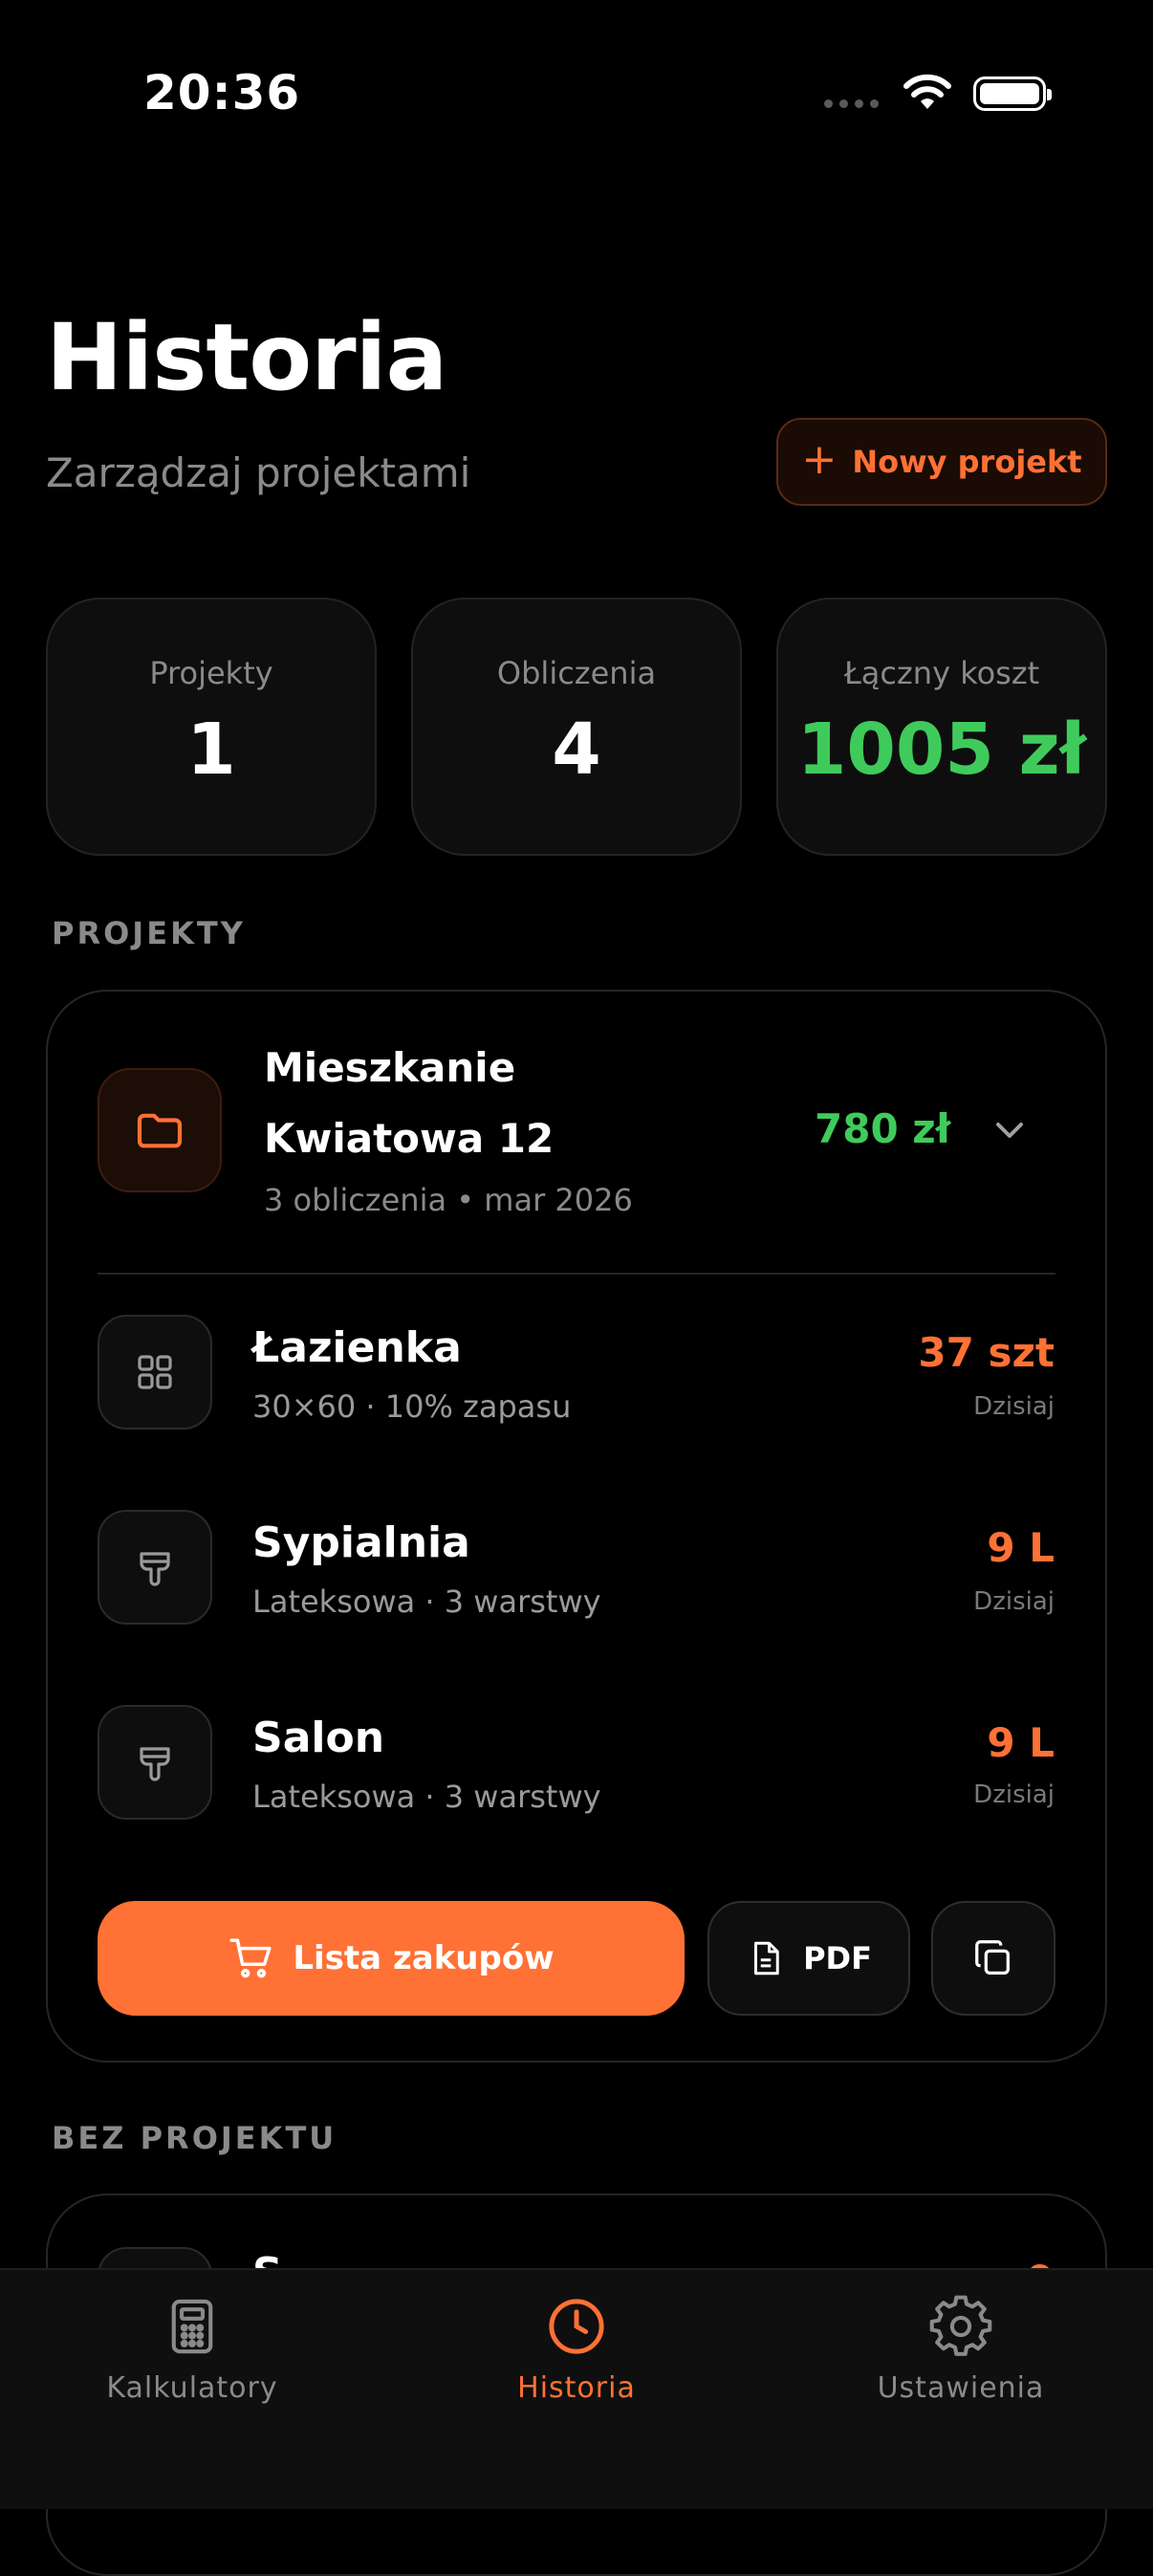 The height and width of the screenshot is (2576, 1153). What do you see at coordinates (961, 2388) in the screenshot?
I see `tab-label: Ustawienia` at bounding box center [961, 2388].